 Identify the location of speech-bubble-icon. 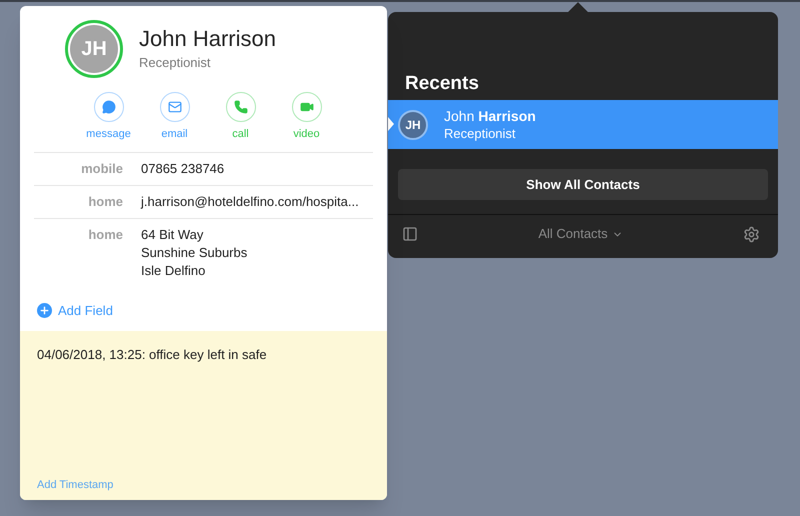
(109, 107).